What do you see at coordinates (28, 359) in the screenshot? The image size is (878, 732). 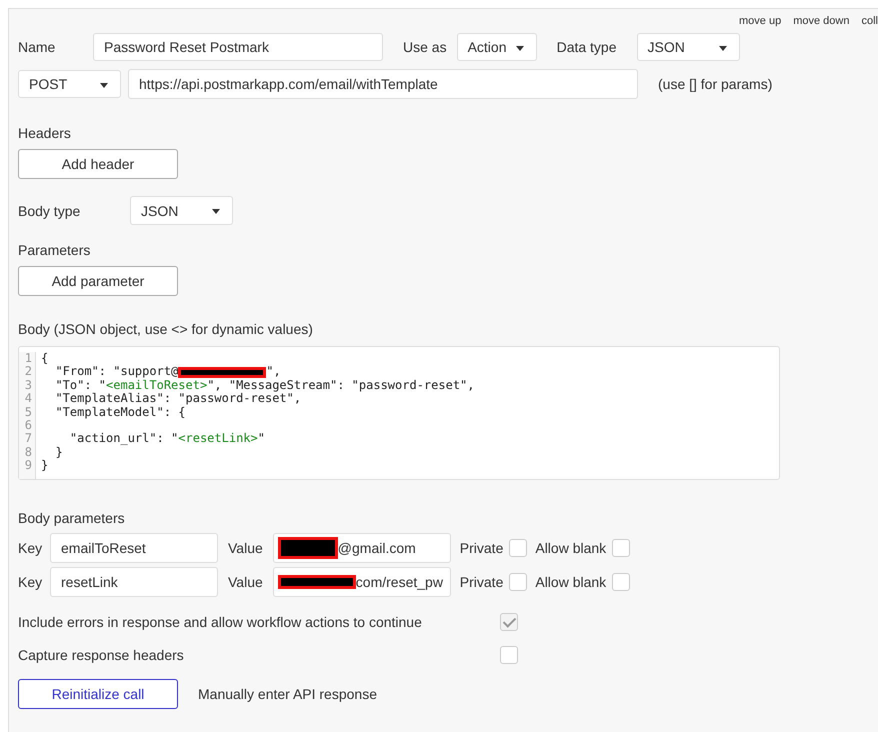 I see `line-number: 1` at bounding box center [28, 359].